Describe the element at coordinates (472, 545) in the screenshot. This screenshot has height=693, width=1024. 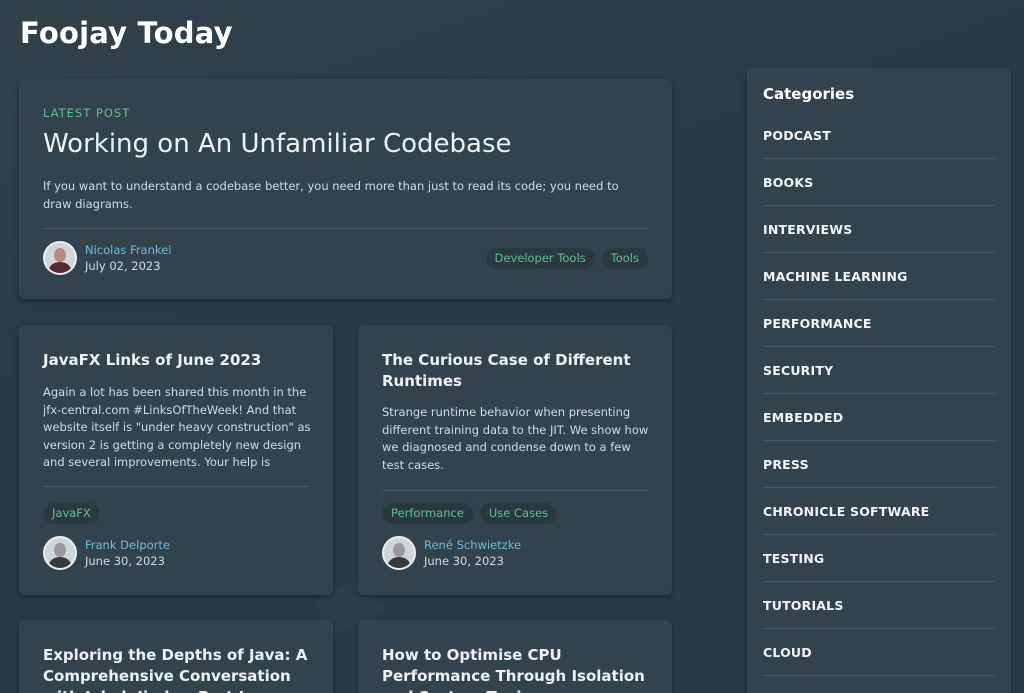
I see `author-name: René Schwietzke` at that location.